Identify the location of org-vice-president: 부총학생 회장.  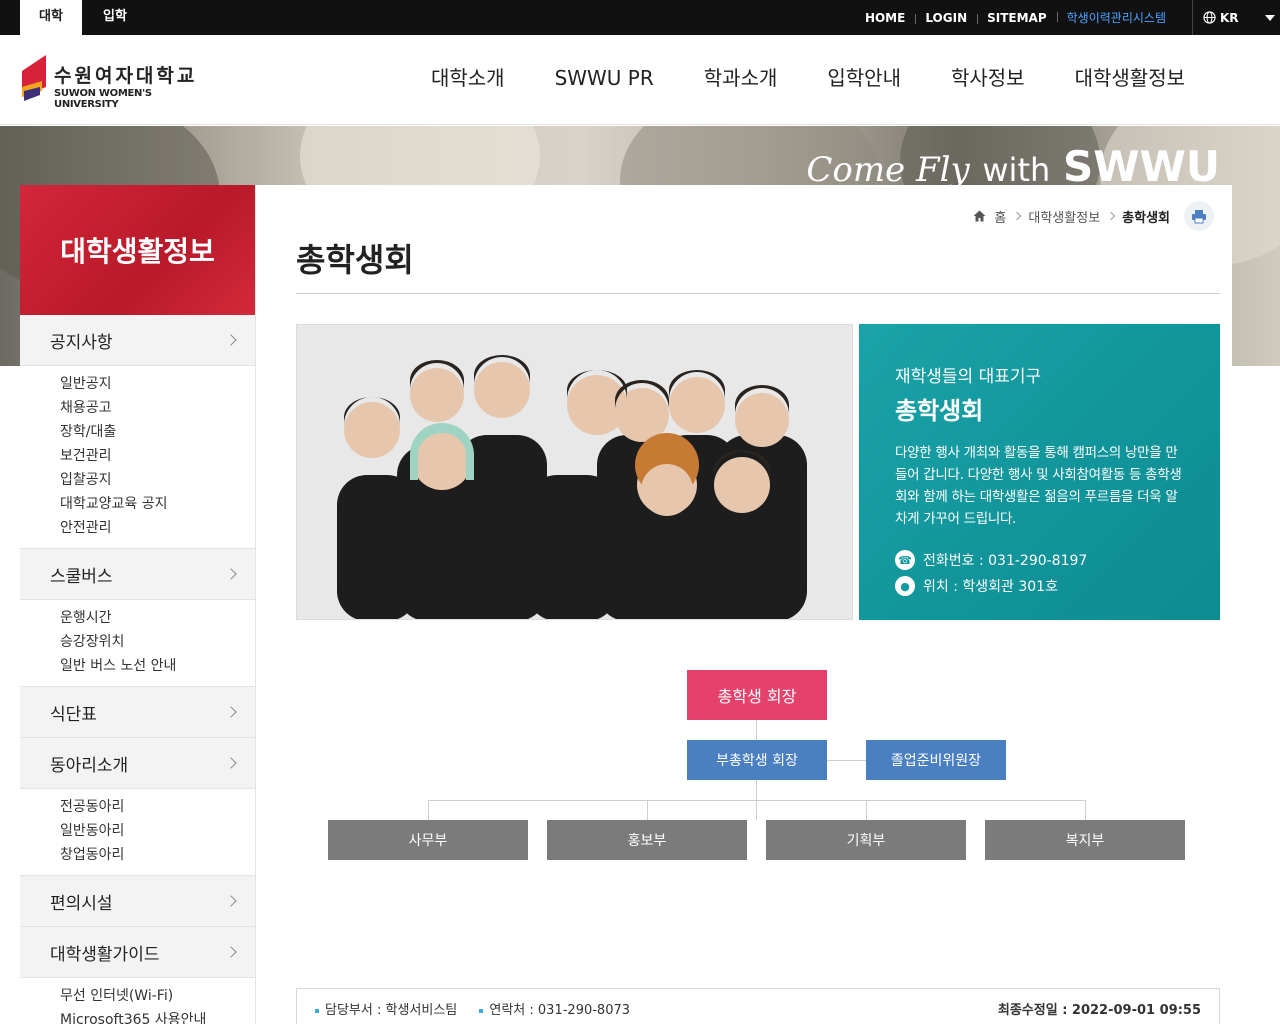
(757, 760).